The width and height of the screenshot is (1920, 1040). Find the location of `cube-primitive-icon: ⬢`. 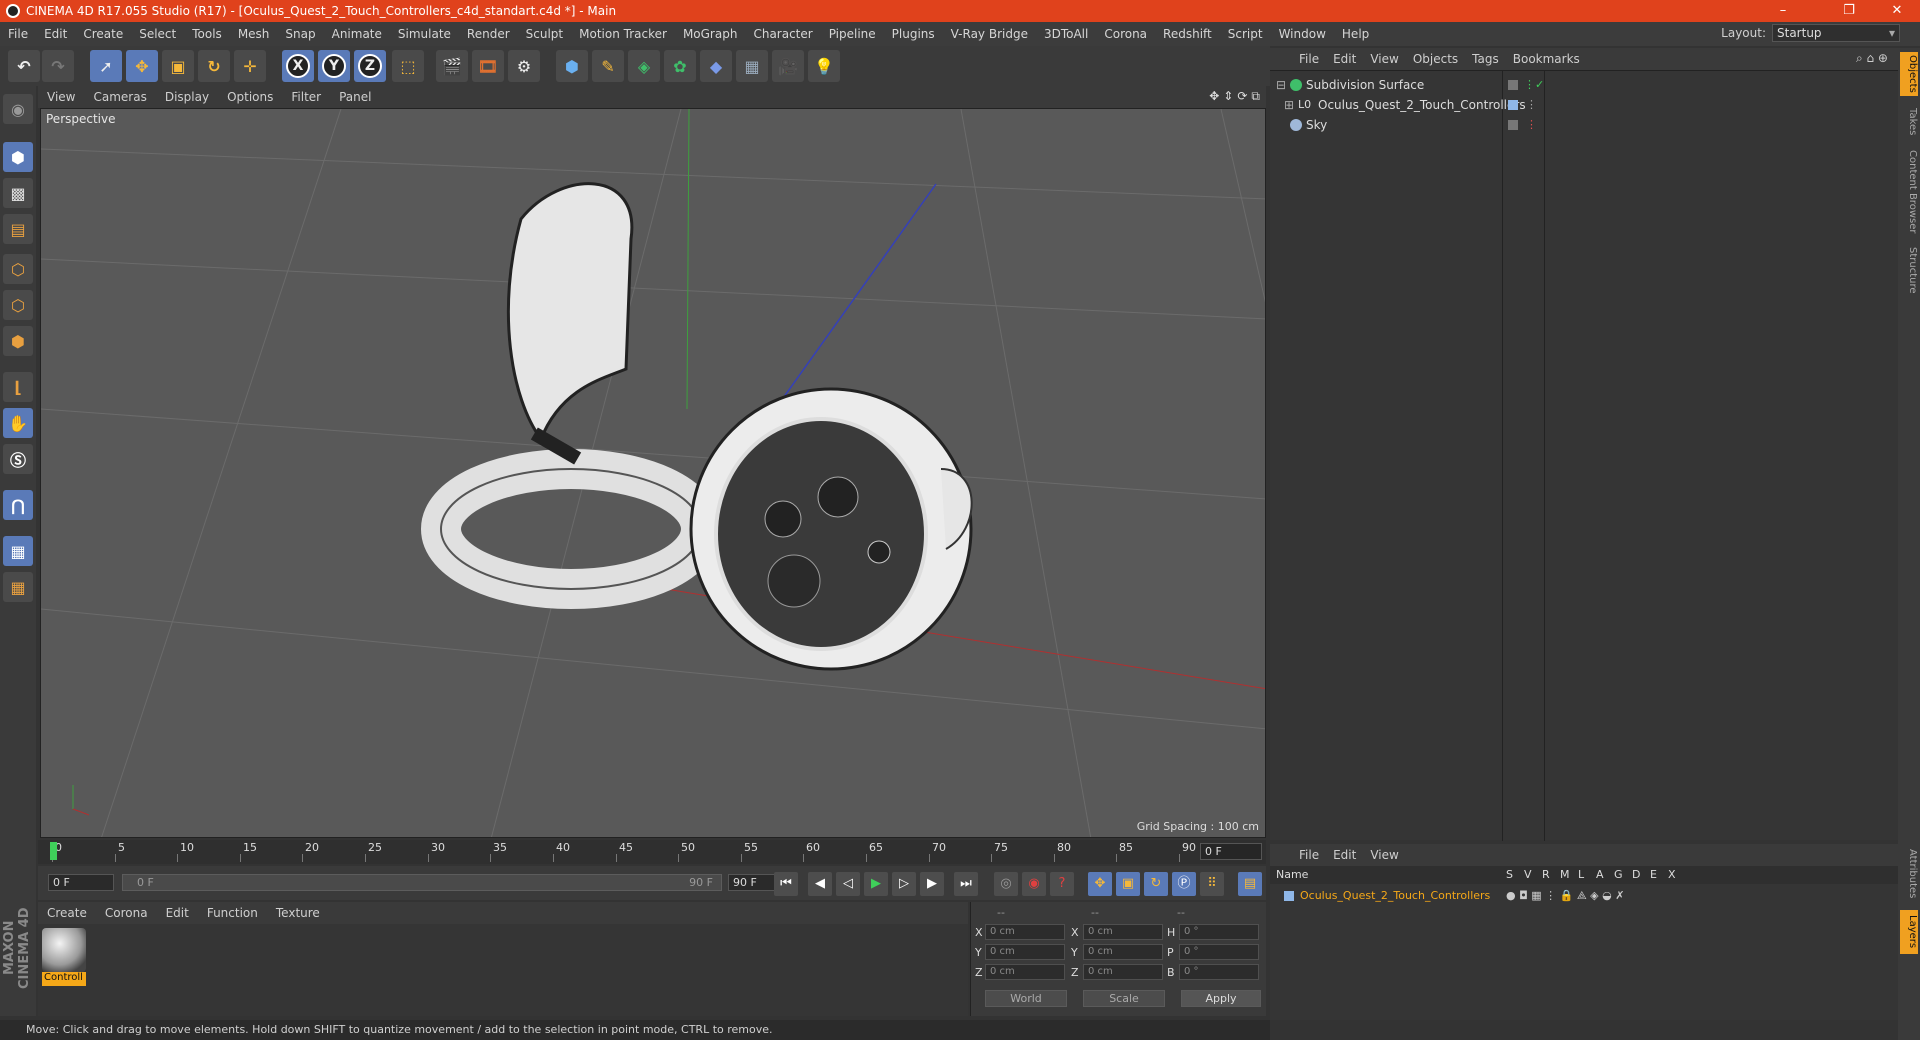

cube-primitive-icon: ⬢ is located at coordinates (572, 66).